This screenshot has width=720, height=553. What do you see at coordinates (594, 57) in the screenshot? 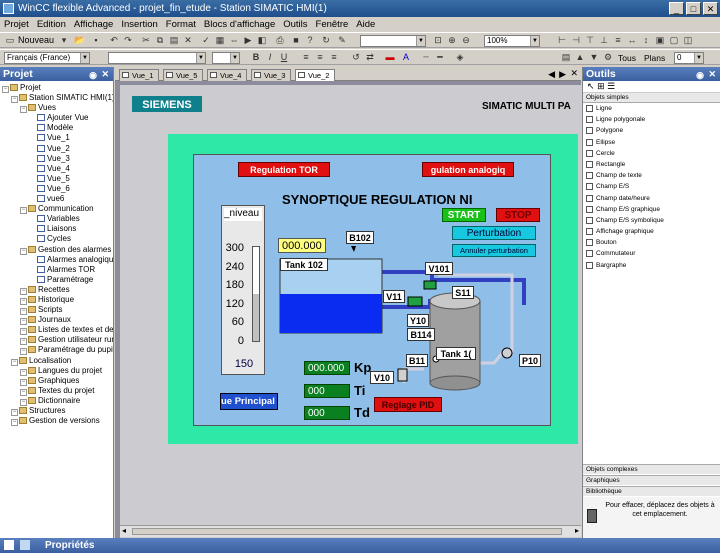
I see `layer-down-icon: ▼` at bounding box center [594, 57].